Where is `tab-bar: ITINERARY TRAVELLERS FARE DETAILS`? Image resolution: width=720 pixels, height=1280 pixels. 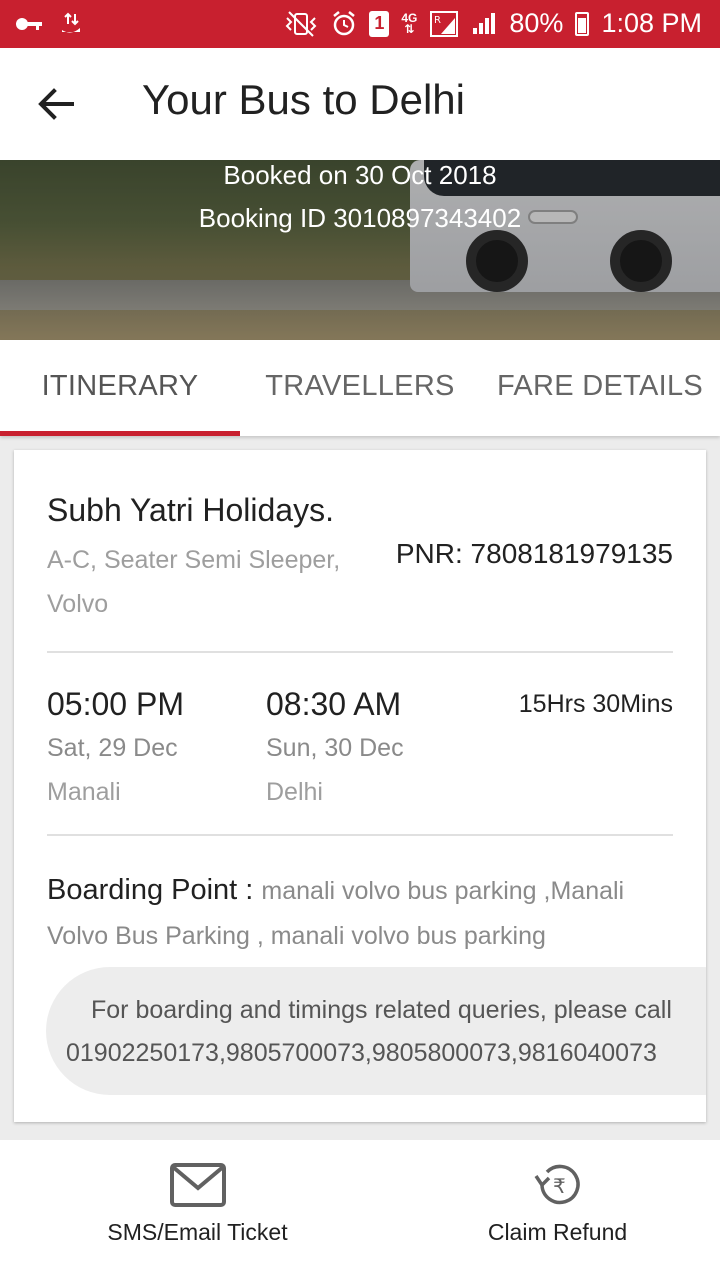 tab-bar: ITINERARY TRAVELLERS FARE DETAILS is located at coordinates (360, 388).